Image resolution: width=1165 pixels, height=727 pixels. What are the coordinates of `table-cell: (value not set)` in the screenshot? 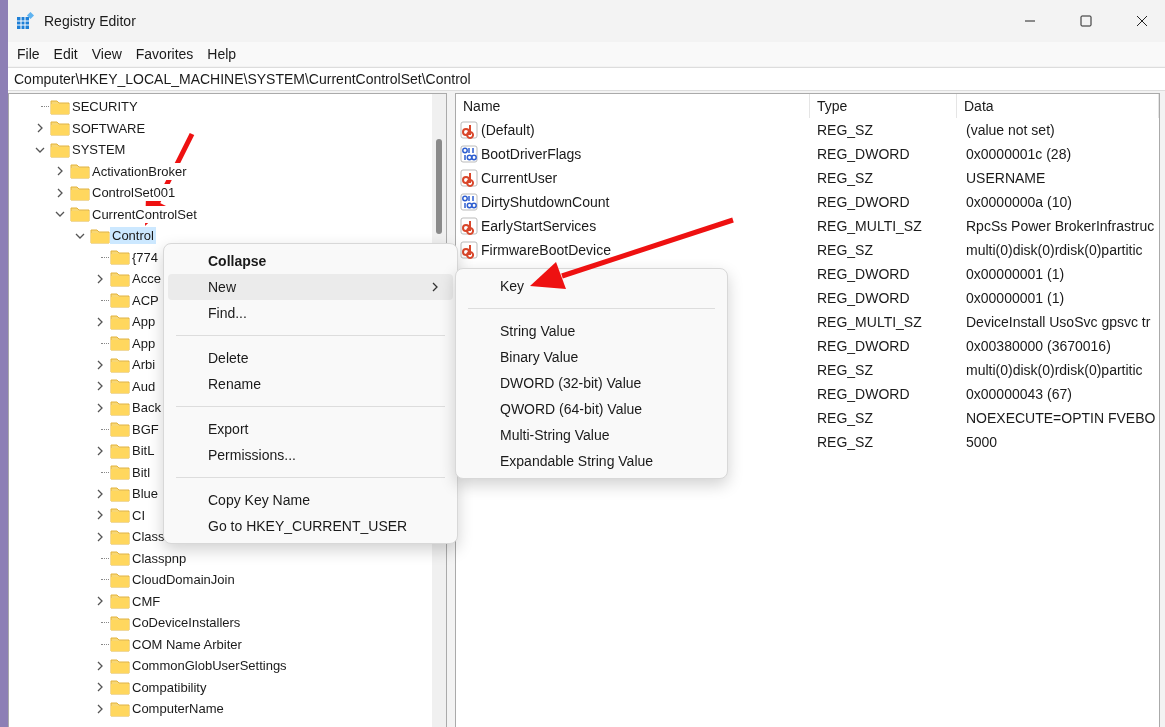 It's located at (1010, 130).